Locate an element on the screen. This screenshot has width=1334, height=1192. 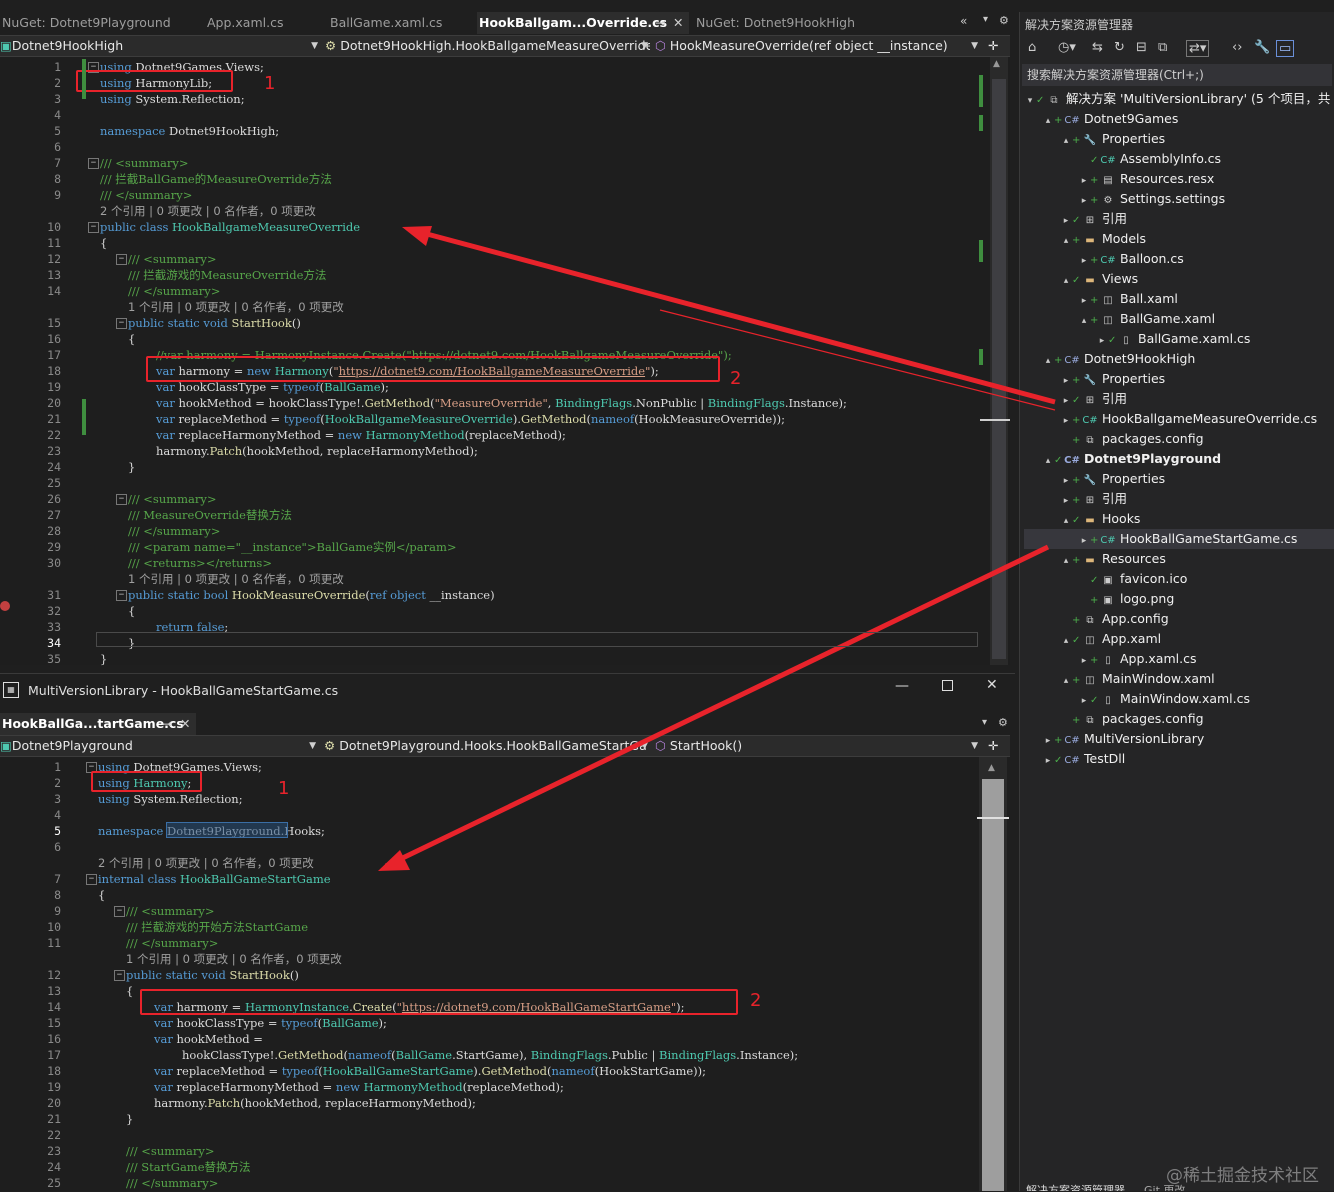
selection-highlight is located at coordinates (227, 830).